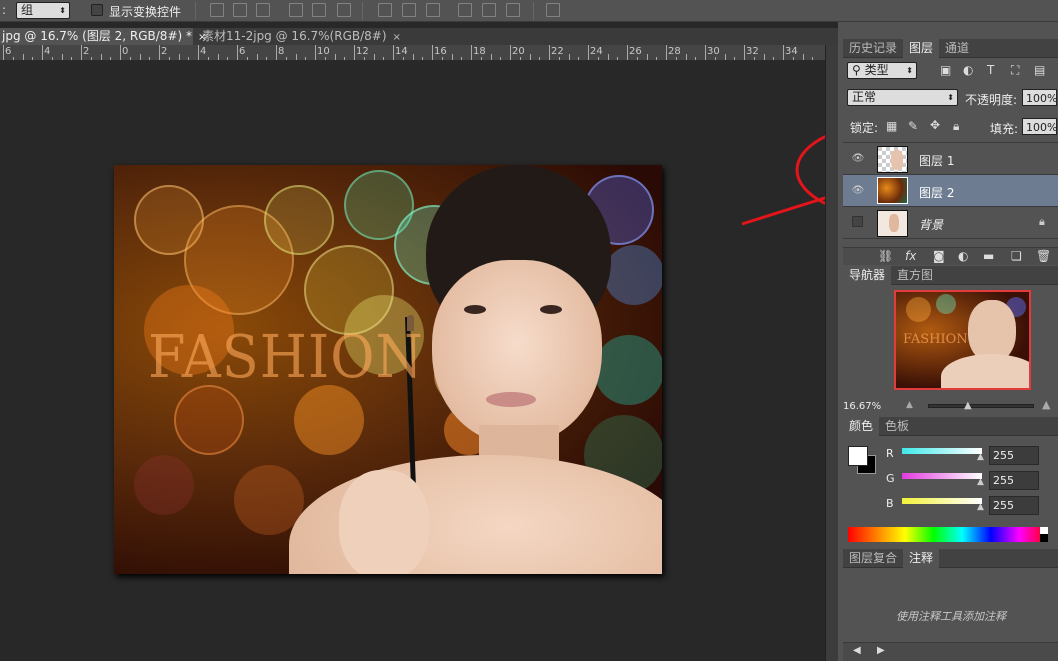 The height and width of the screenshot is (661, 1058). Describe the element at coordinates (1015, 70) in the screenshot. I see `filter-shape-icon: ⛶` at that location.